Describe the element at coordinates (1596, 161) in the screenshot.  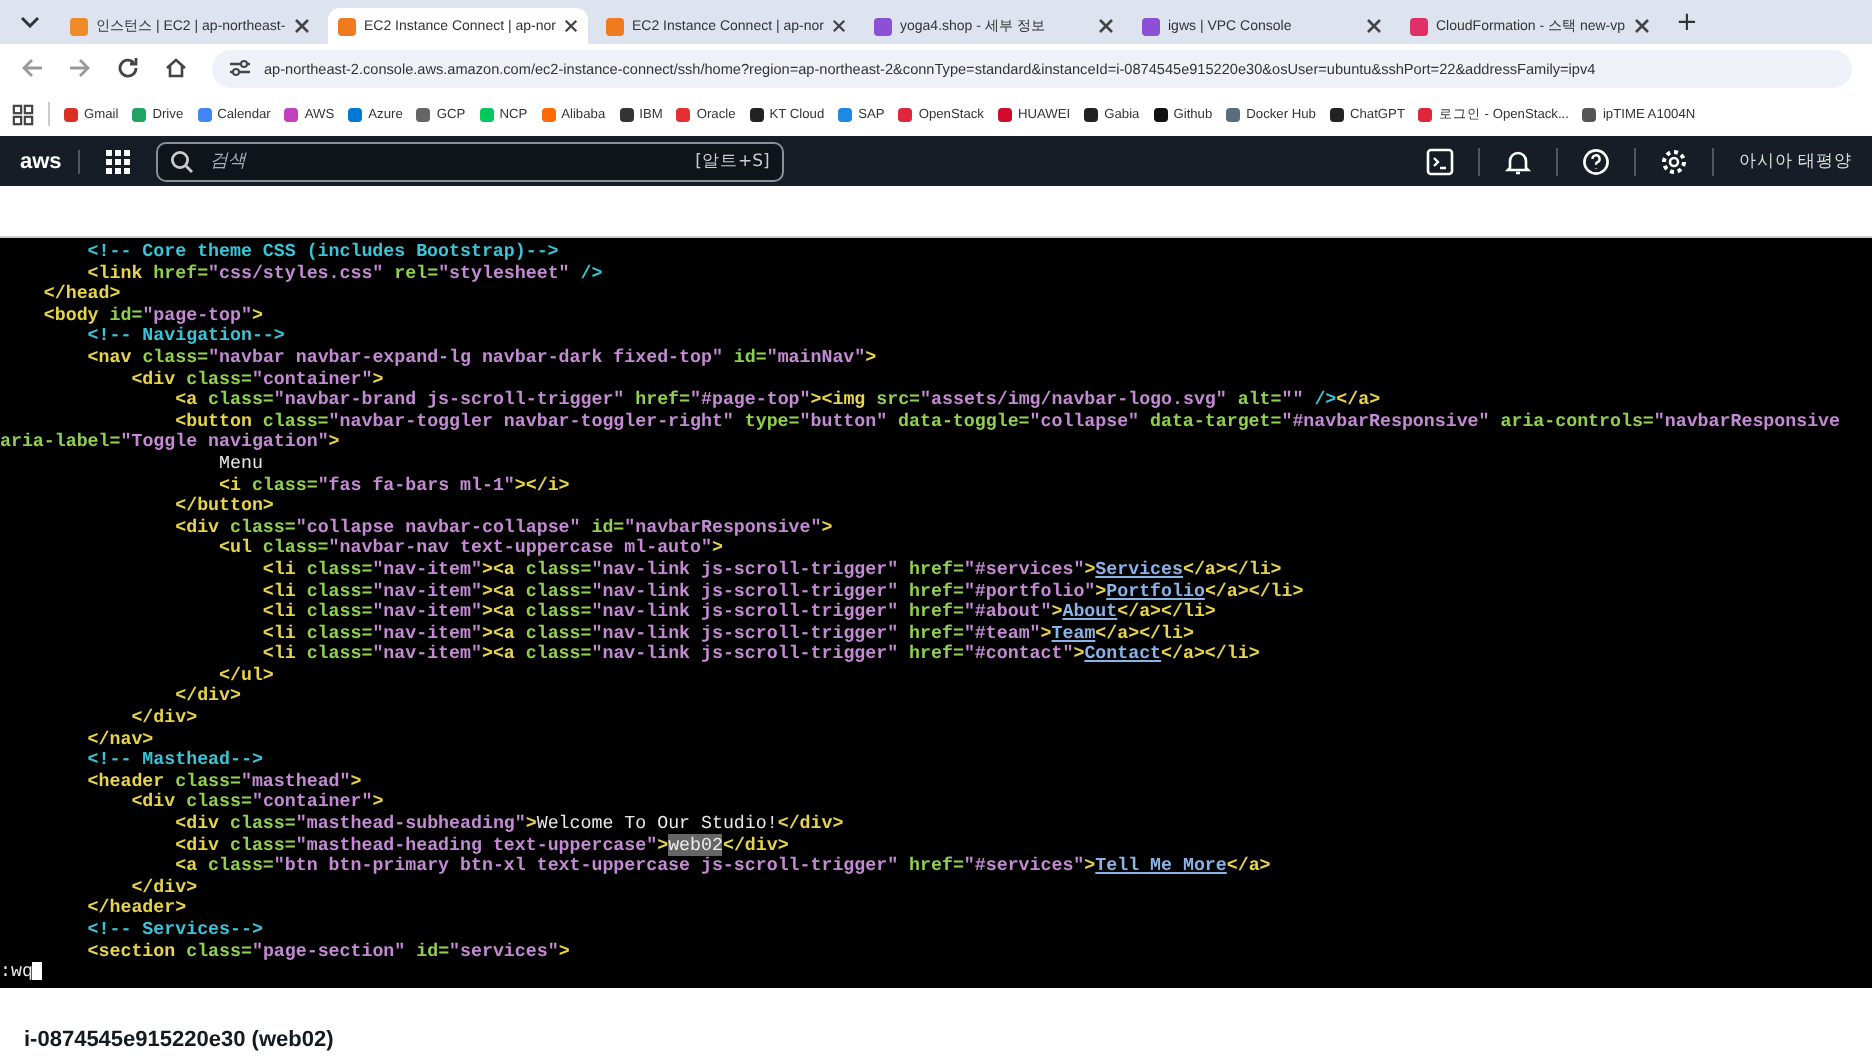
I see `help-icon` at that location.